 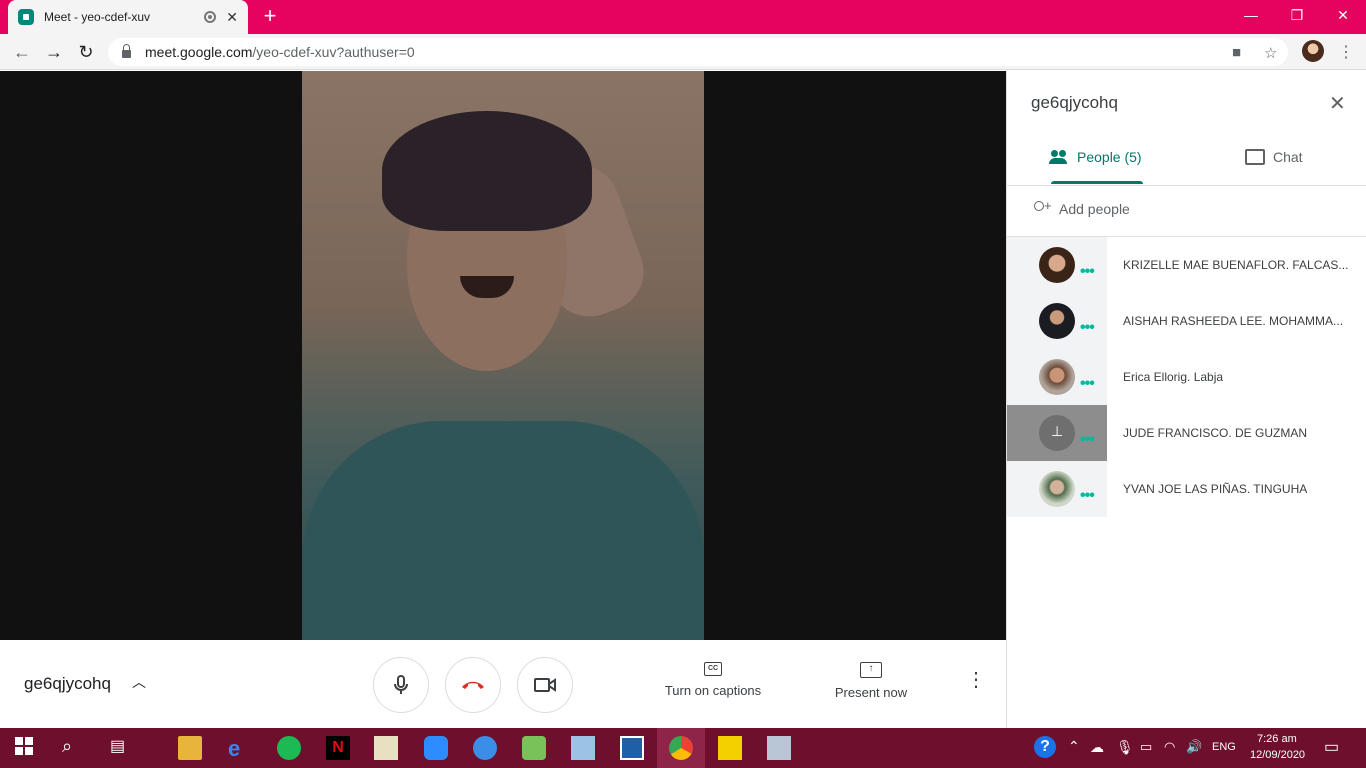 I want to click on active-tab-indicator, so click(x=1097, y=182).